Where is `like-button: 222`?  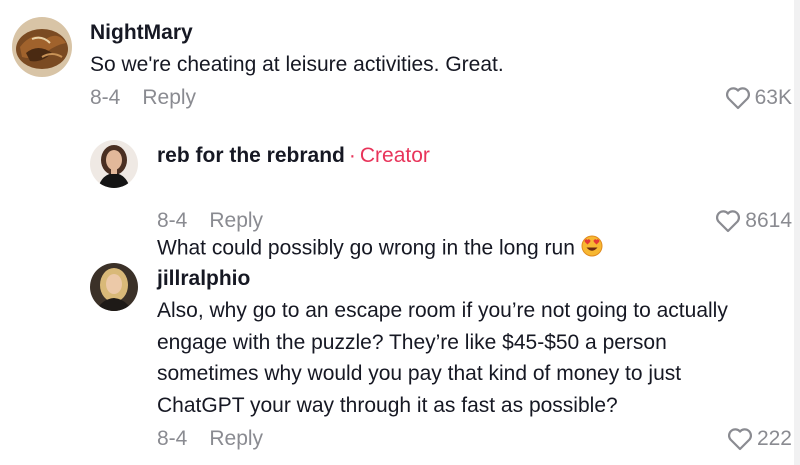 like-button: 222 is located at coordinates (759, 439).